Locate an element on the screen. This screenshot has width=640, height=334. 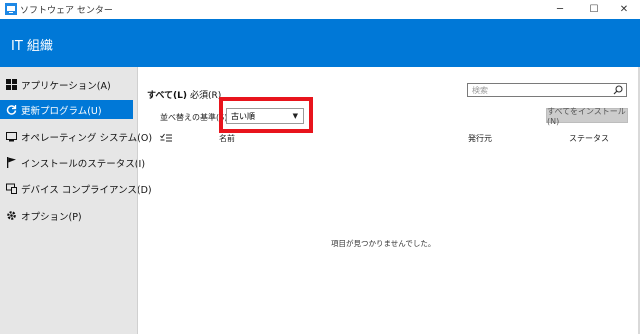
sidebar-item-device-compliance: デバイス コンプライアンス(D) is located at coordinates (76, 188).